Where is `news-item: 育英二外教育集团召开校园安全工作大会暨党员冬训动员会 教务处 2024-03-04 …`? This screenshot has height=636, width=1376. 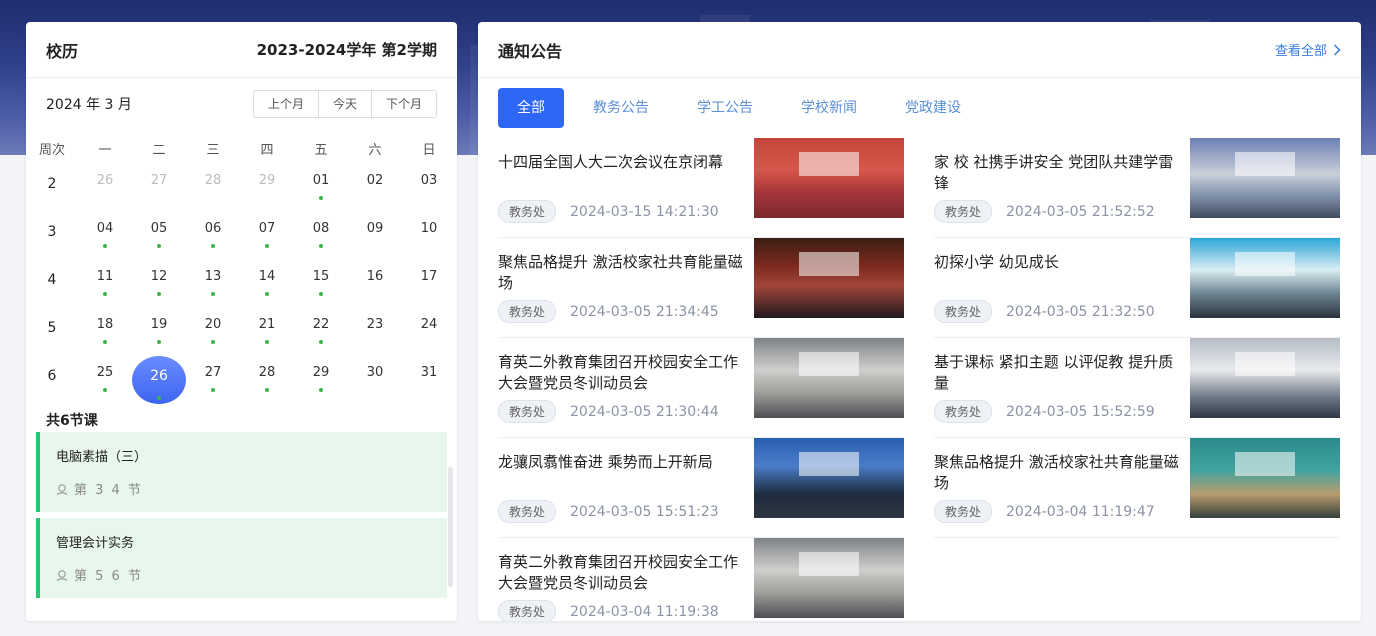
news-item: 育英二外教育集团召开校园安全工作大会暨党员冬训动员会 教务处 2024-03-04 … is located at coordinates (701, 579).